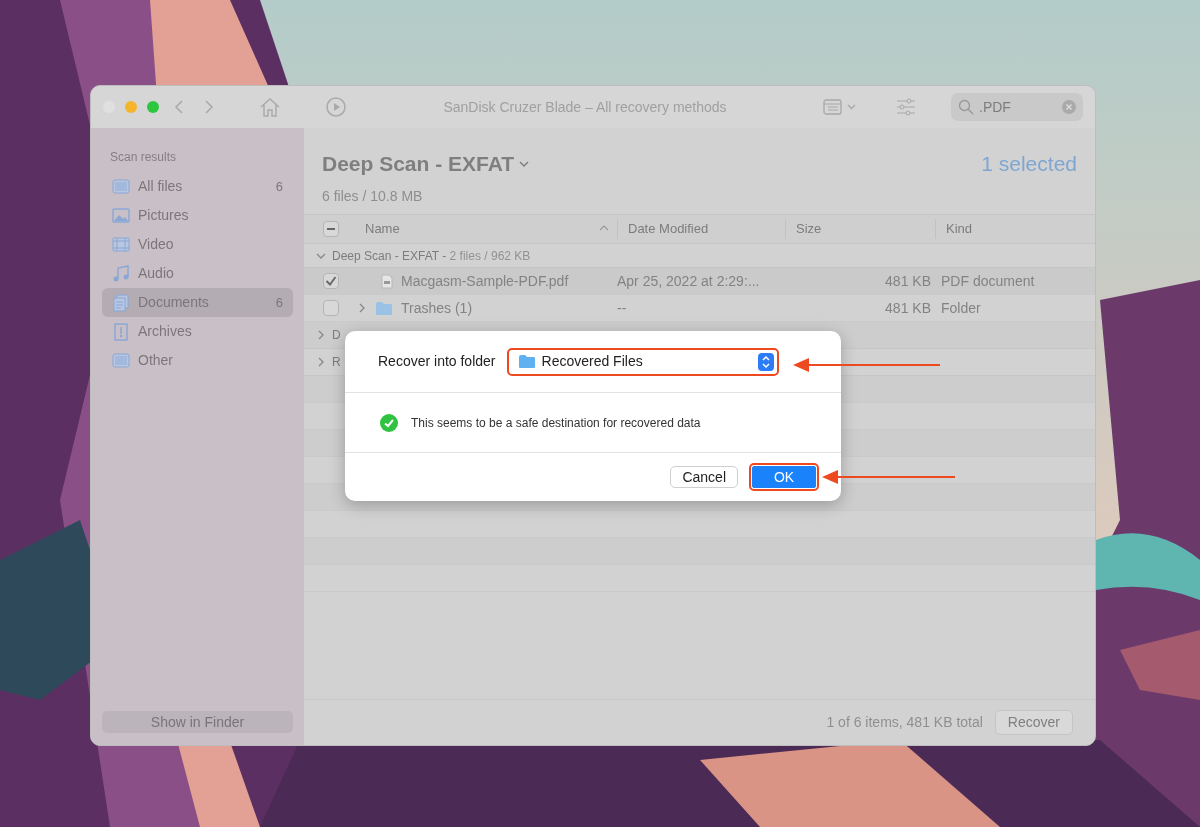 The width and height of the screenshot is (1200, 827). Describe the element at coordinates (121, 273) in the screenshot. I see `music-icon` at that location.